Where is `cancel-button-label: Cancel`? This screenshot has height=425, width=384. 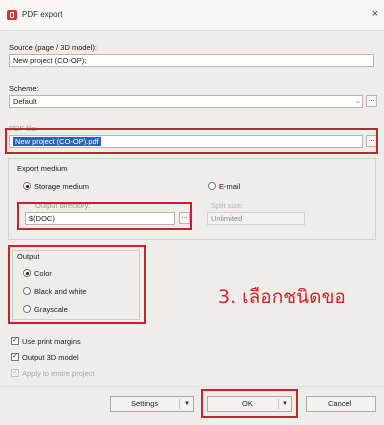 cancel-button-label: Cancel is located at coordinates (340, 403).